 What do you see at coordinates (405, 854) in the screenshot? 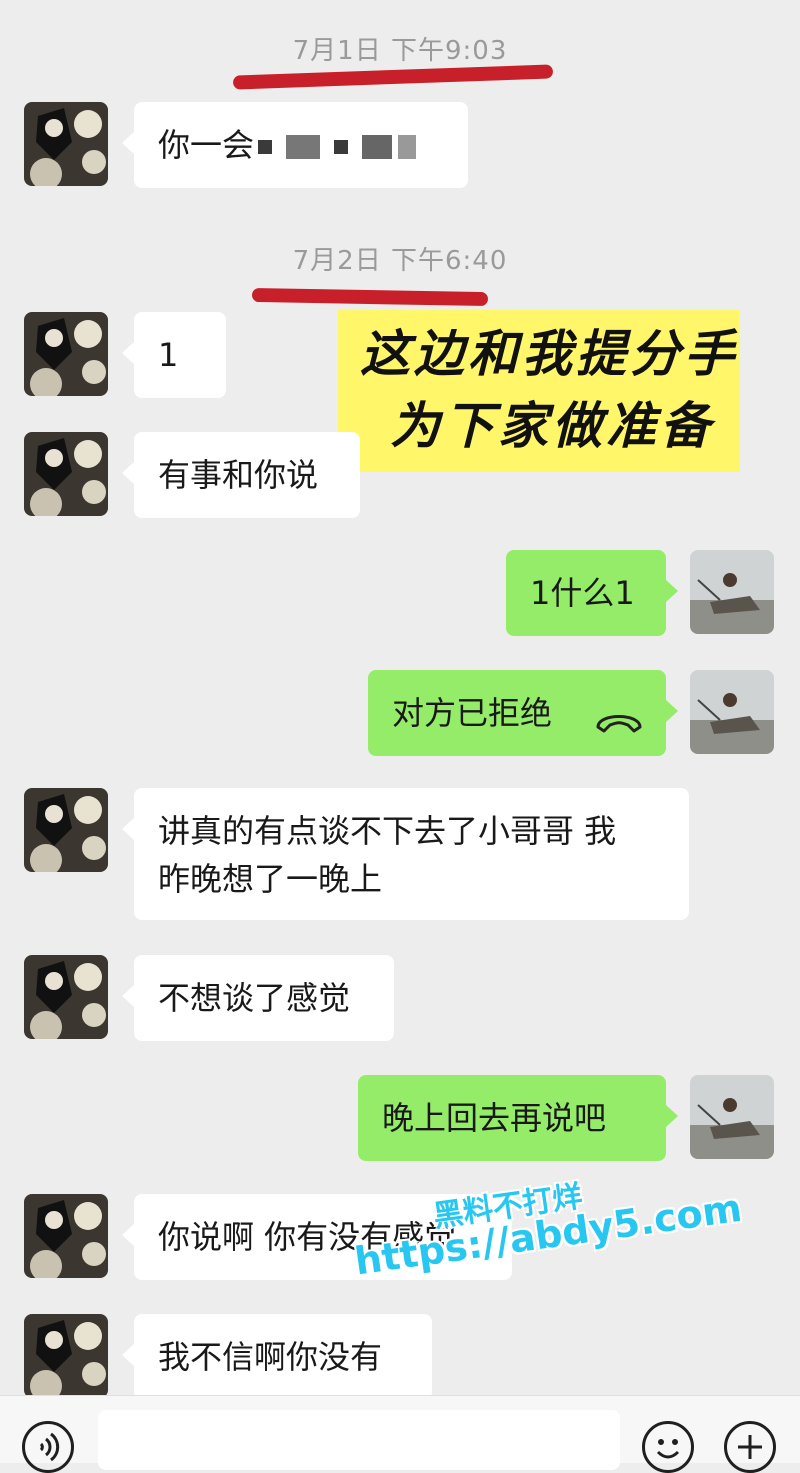
I see `message-bubble: 讲真的有点谈不下去了小哥哥 我 昨晚想了一晚上` at bounding box center [405, 854].